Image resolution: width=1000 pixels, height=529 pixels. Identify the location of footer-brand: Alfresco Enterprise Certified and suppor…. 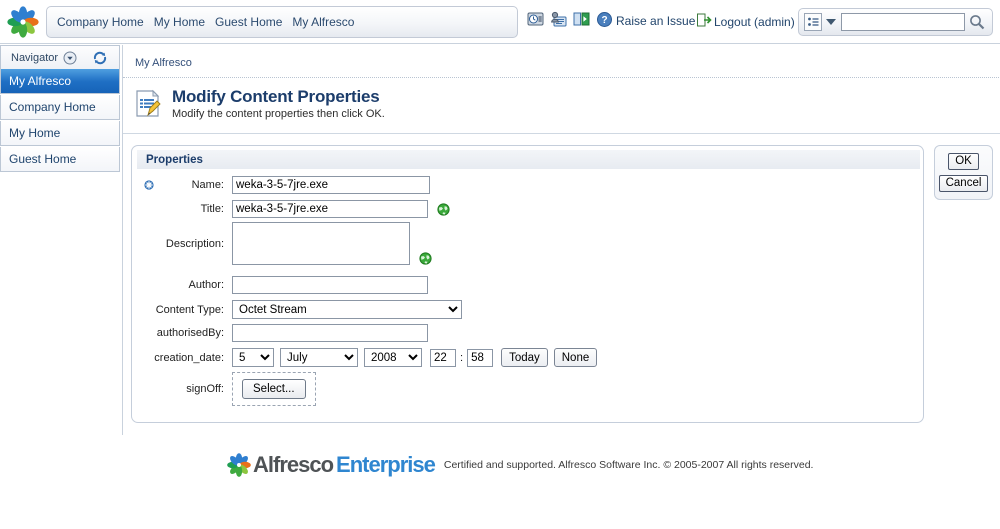
(519, 465).